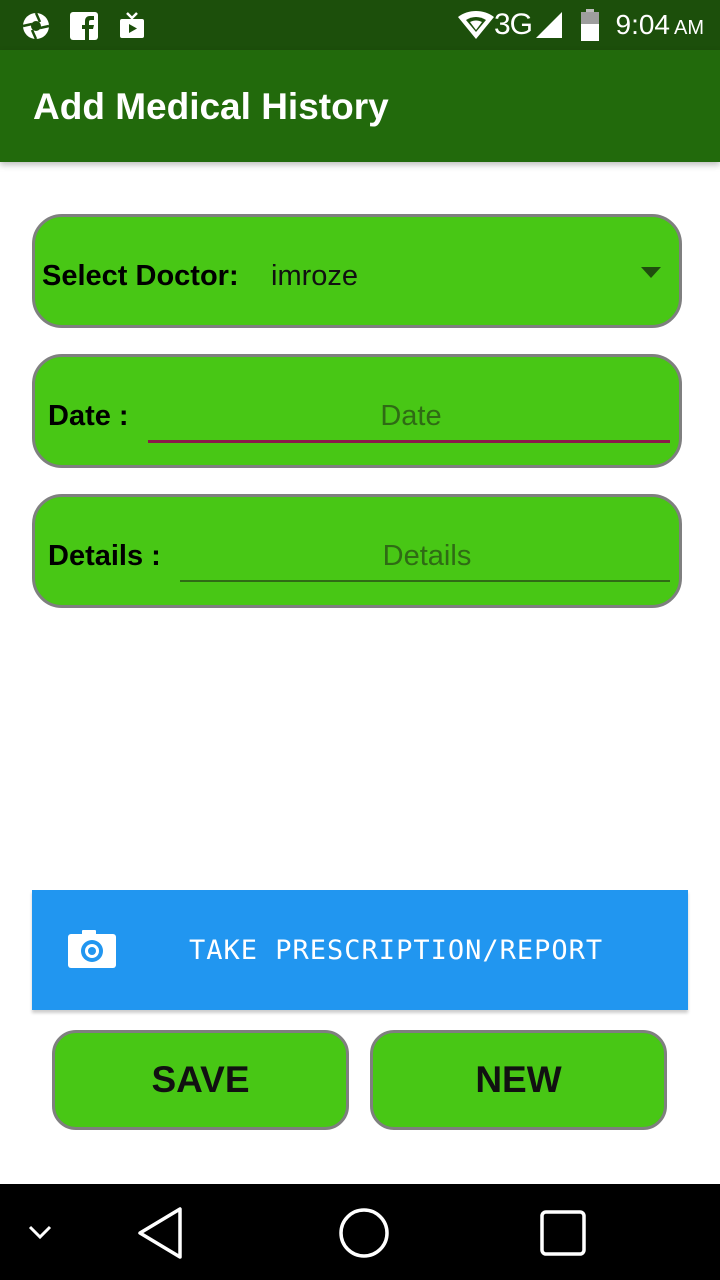  Describe the element at coordinates (200, 1080) in the screenshot. I see `save-button: SAVE` at that location.